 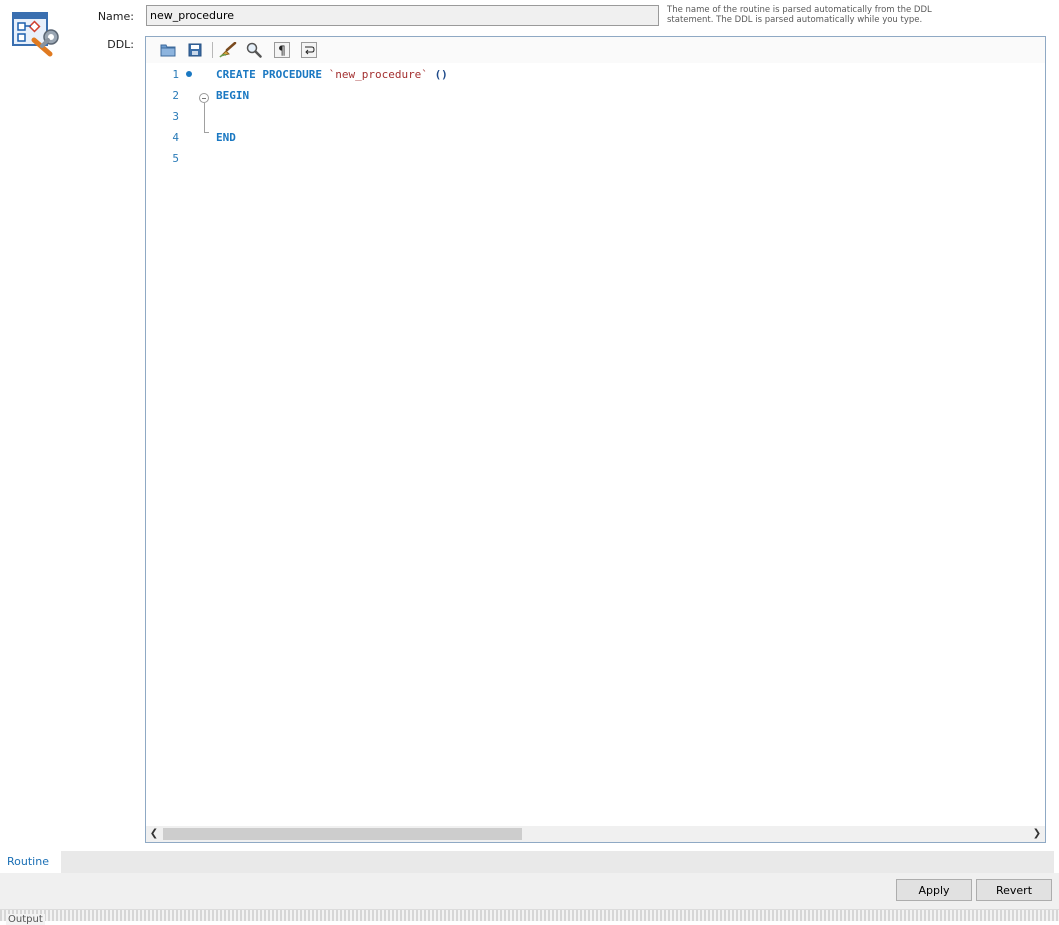 What do you see at coordinates (529, 891) in the screenshot?
I see `action-bar: Apply Revert` at bounding box center [529, 891].